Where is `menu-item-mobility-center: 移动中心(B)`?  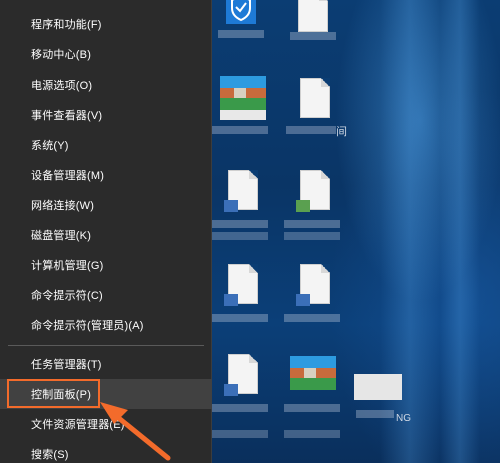
menu-item-mobility-center: 移动中心(B) is located at coordinates (106, 54).